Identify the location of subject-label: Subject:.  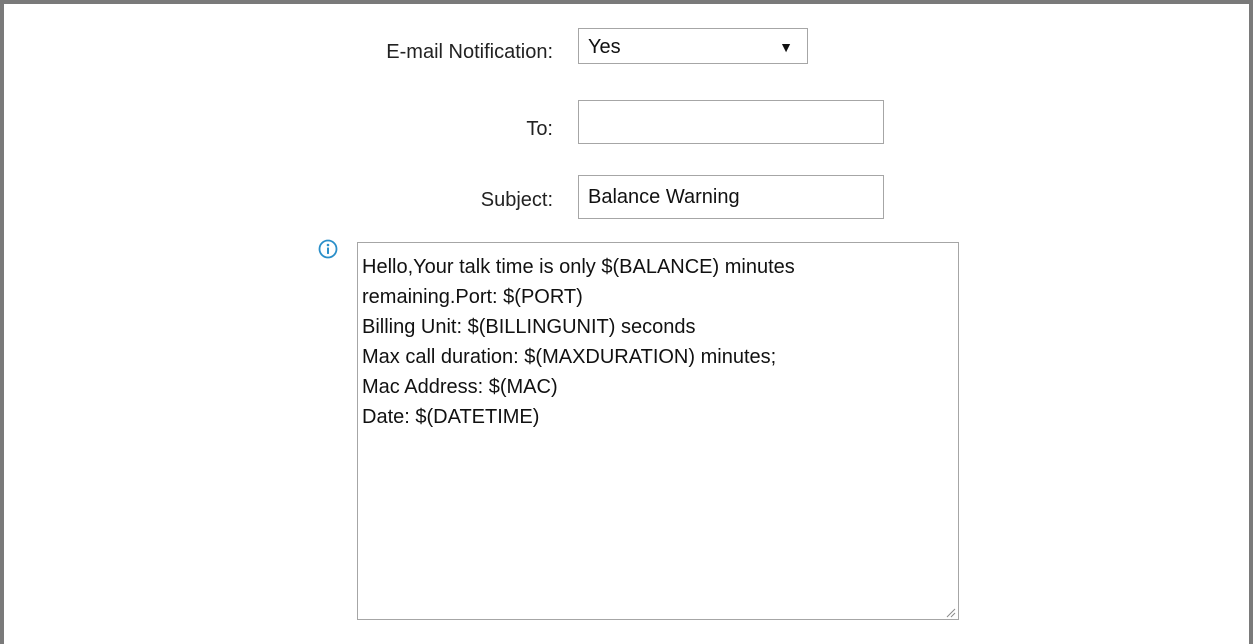
(516, 200).